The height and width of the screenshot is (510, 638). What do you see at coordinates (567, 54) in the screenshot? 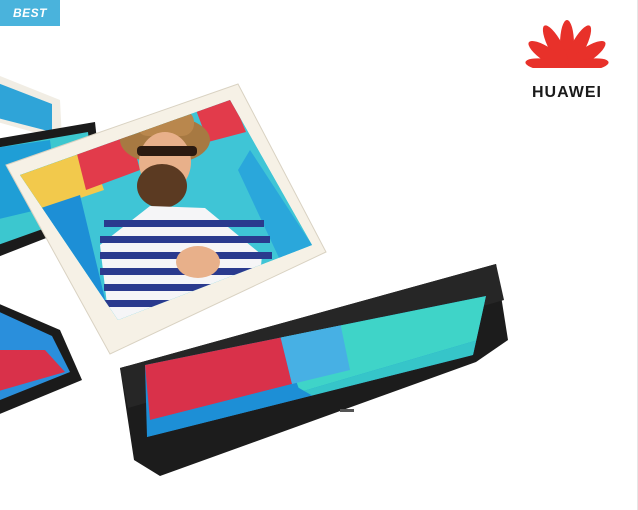
I see `huawei-petal-logo-icon` at bounding box center [567, 54].